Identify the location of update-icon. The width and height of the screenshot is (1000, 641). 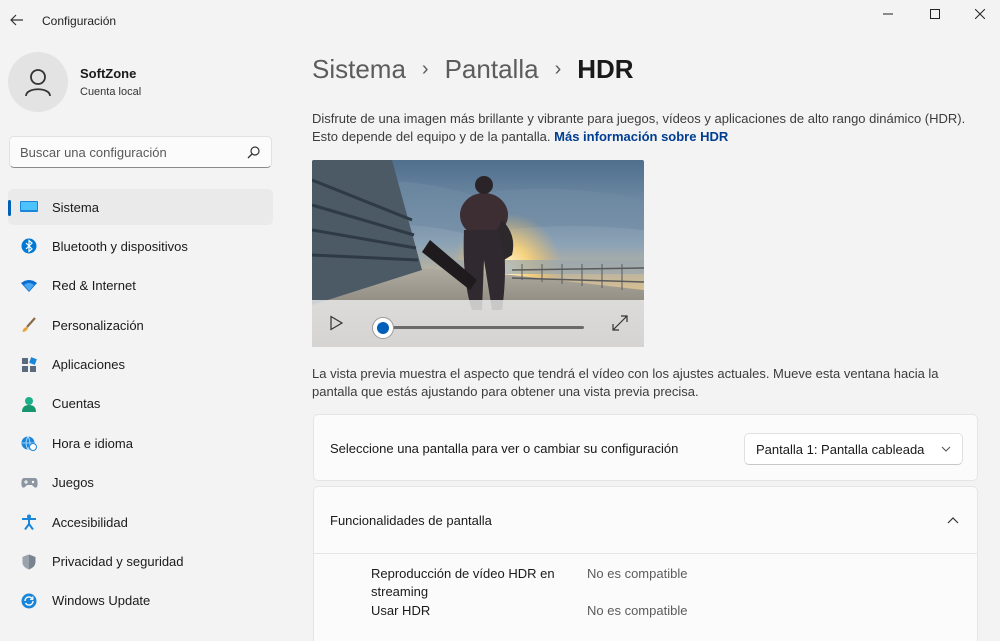
(29, 601).